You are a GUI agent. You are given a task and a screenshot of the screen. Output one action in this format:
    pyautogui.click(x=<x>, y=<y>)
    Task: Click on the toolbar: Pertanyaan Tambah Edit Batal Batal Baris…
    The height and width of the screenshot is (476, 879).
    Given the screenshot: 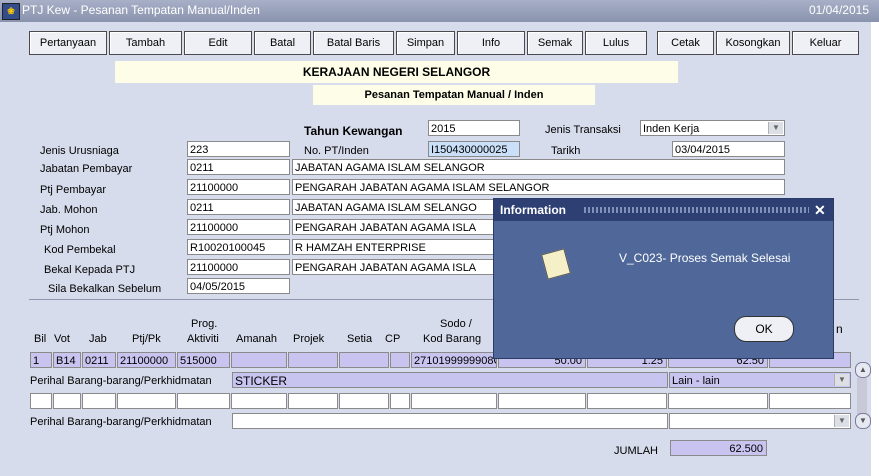 What is the action you would take?
    pyautogui.click(x=440, y=44)
    